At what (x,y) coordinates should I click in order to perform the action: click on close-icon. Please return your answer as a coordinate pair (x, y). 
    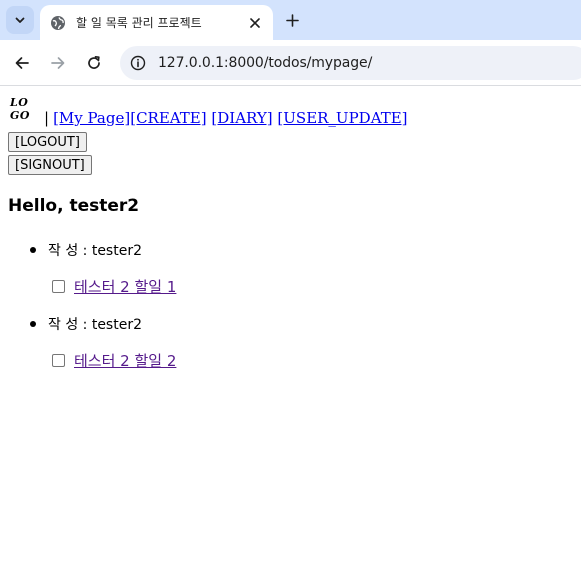
    Looking at the image, I should click on (255, 23).